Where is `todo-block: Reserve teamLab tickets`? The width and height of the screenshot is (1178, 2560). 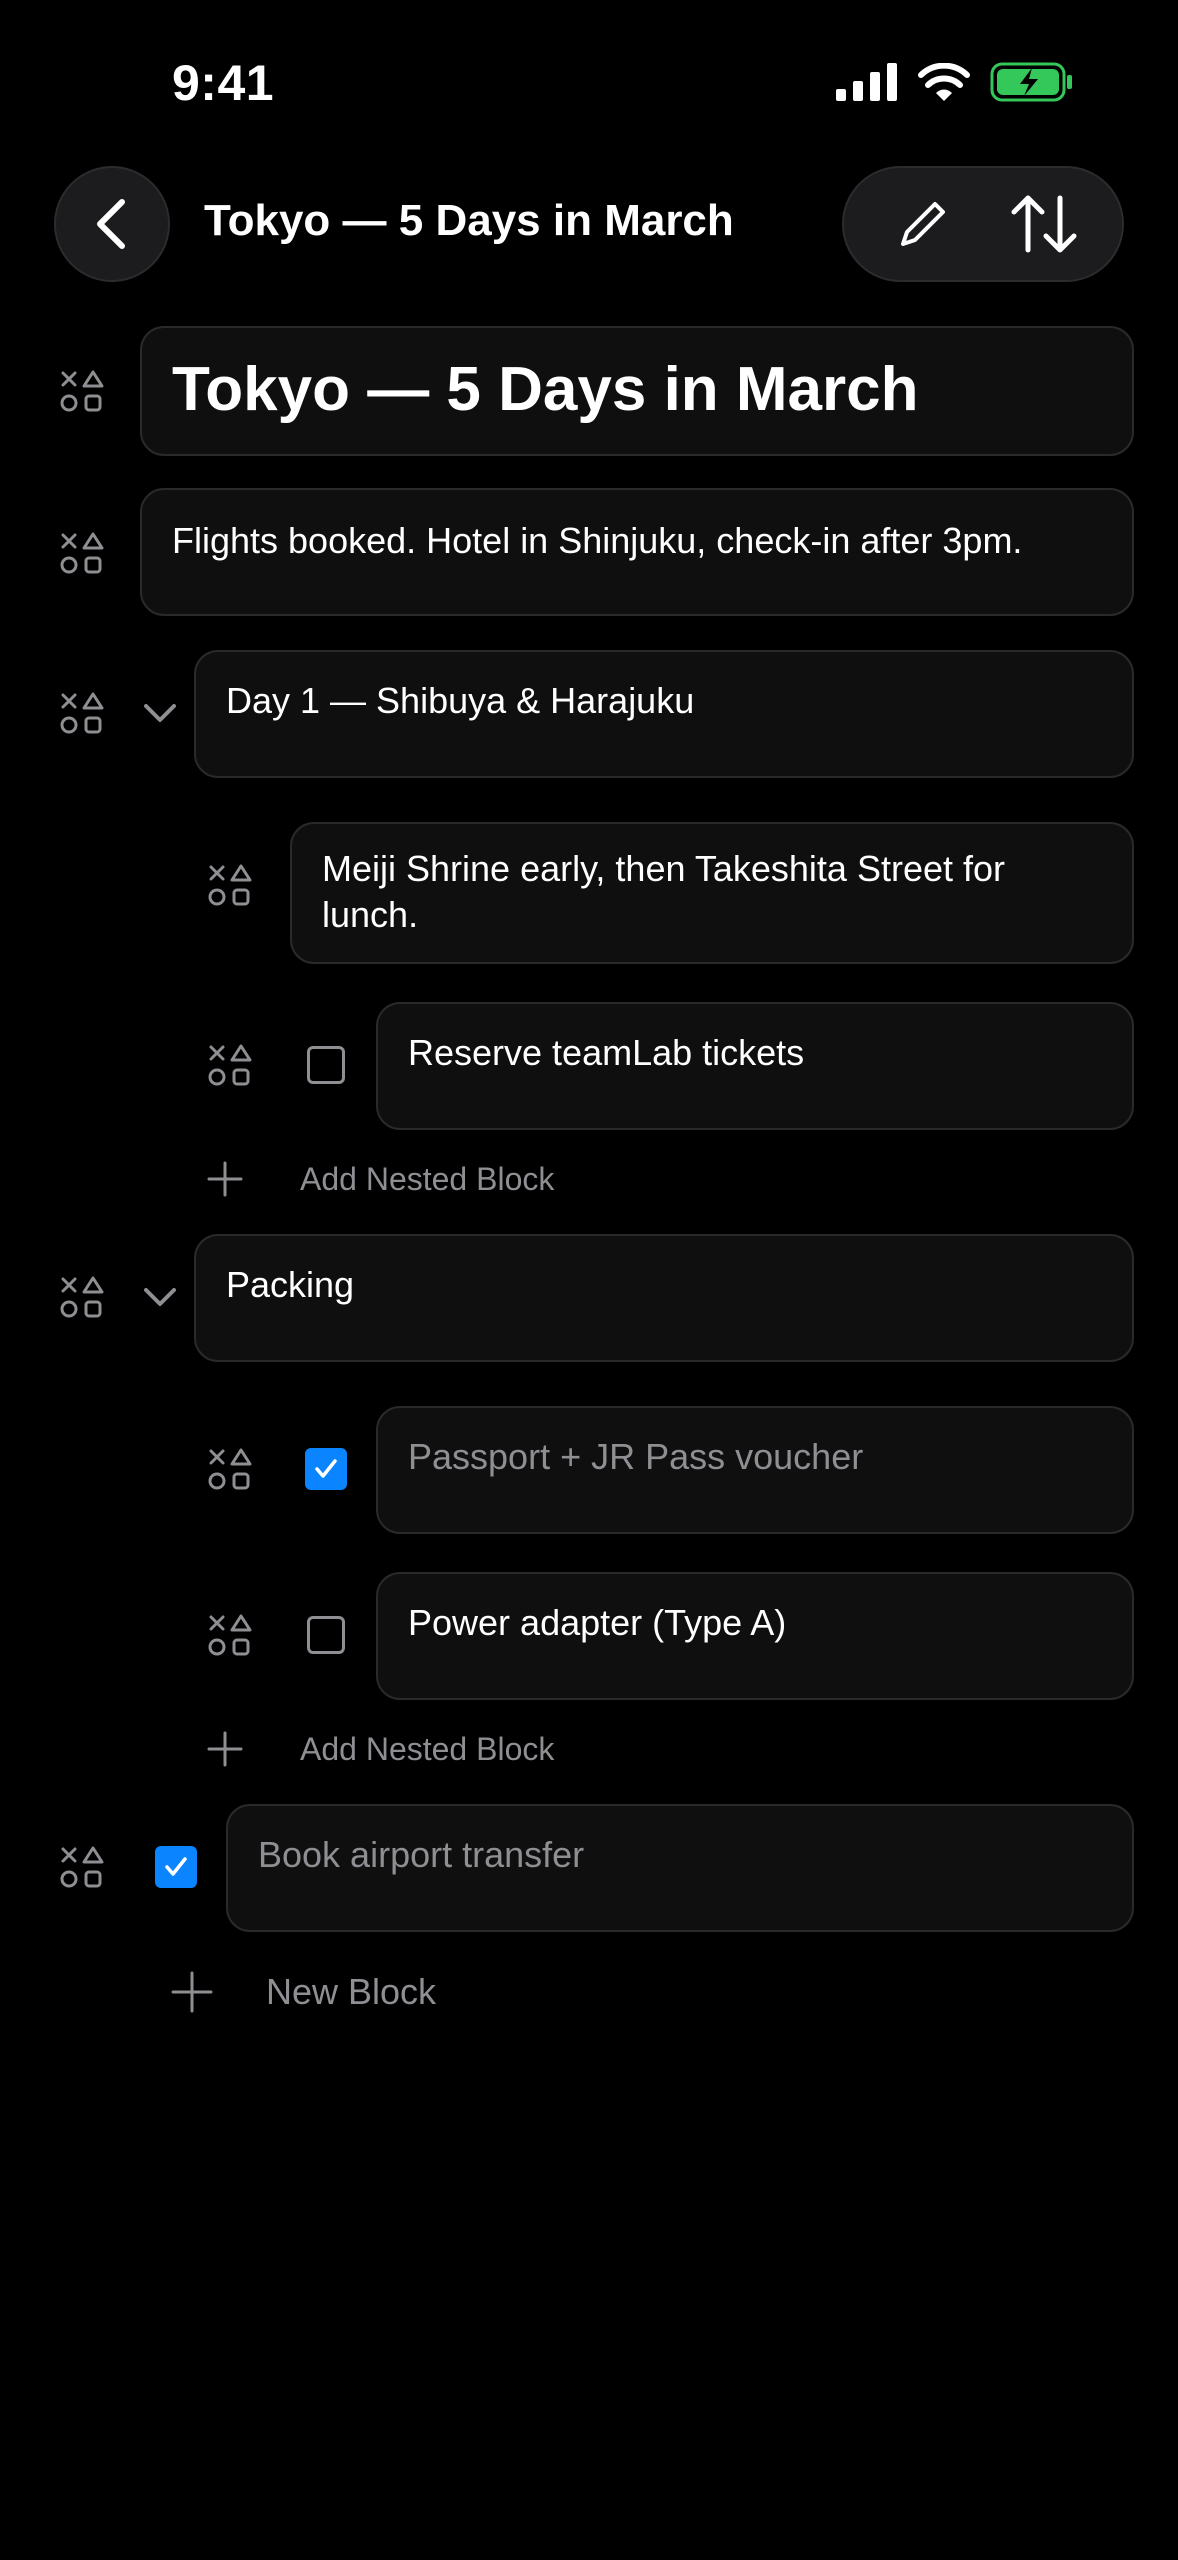
todo-block: Reserve teamLab tickets is located at coordinates (755, 1066).